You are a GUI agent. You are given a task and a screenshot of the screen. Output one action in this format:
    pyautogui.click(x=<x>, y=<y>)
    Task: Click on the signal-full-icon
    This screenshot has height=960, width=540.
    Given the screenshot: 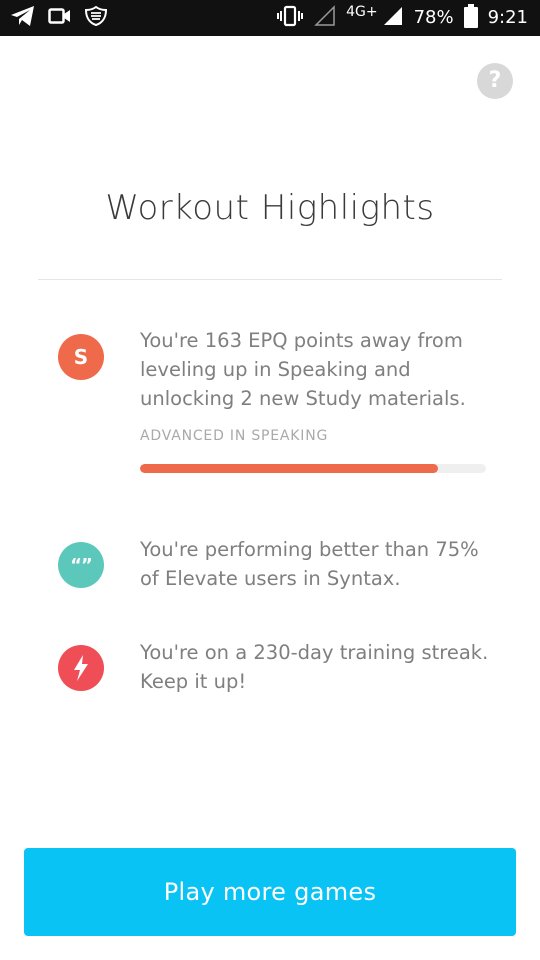 What is the action you would take?
    pyautogui.click(x=393, y=18)
    